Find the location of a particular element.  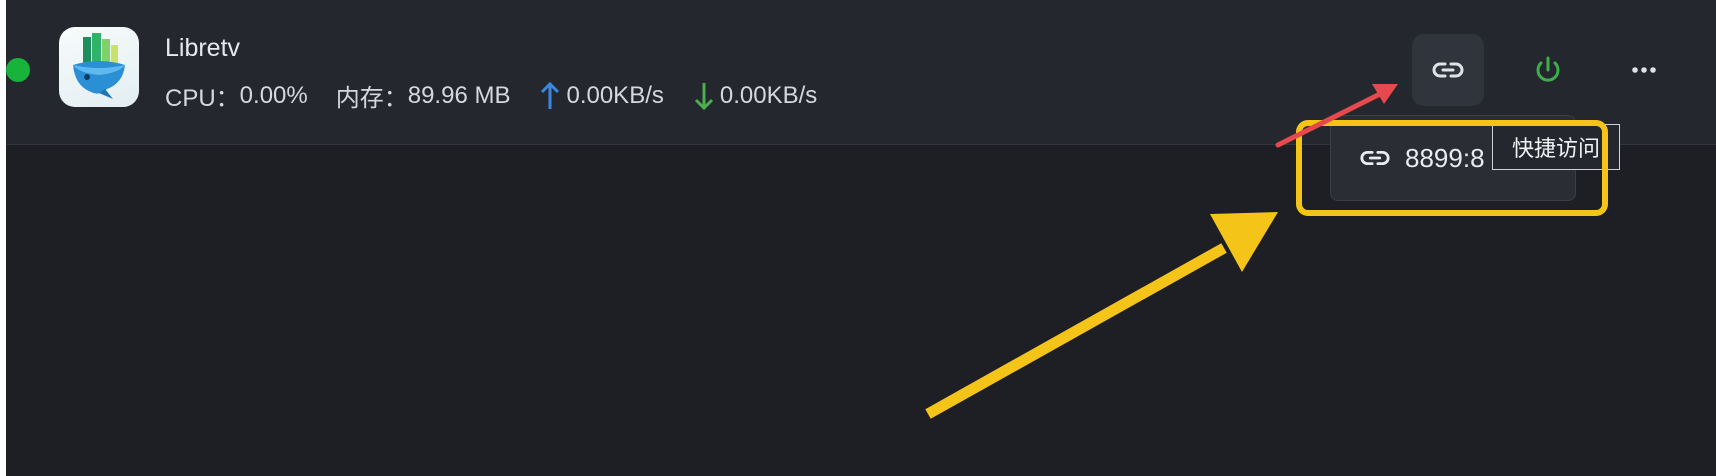

download-speed: 0.00KB/s is located at coordinates (768, 95).